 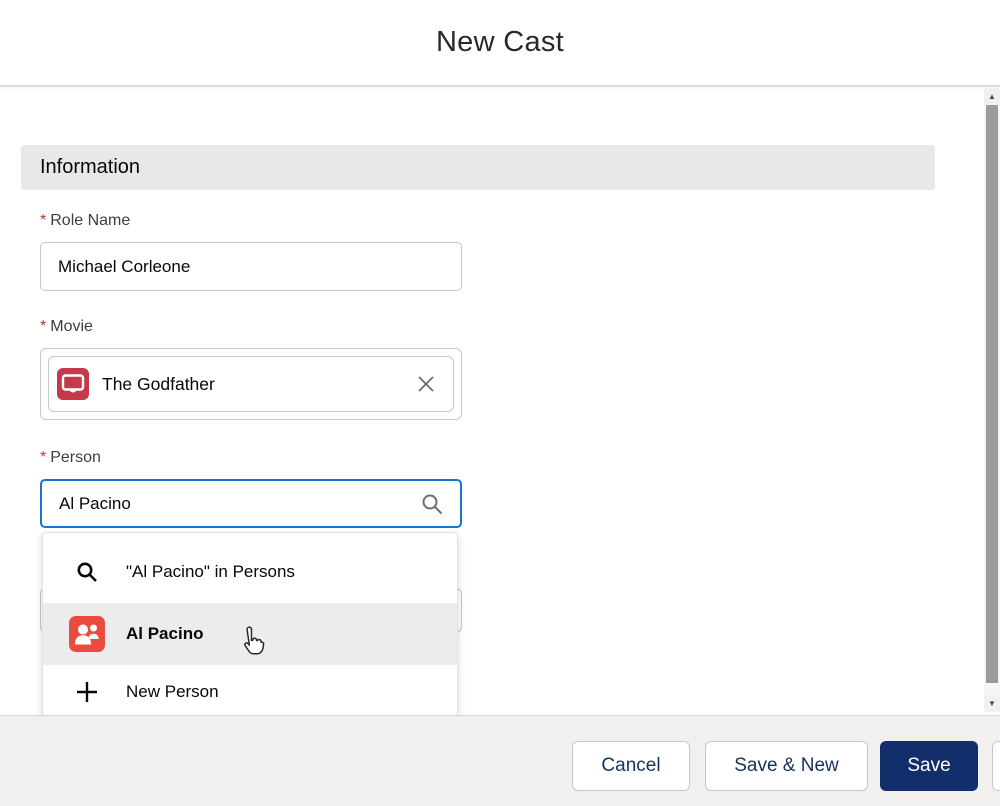 What do you see at coordinates (251, 643) in the screenshot?
I see `cursor-pointer-icon` at bounding box center [251, 643].